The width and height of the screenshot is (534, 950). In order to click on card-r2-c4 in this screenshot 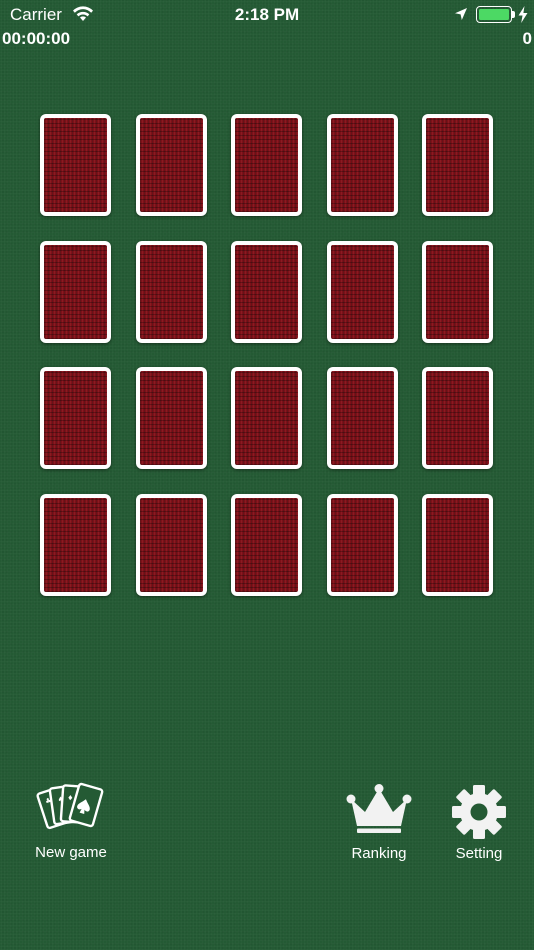, I will do `click(362, 291)`.